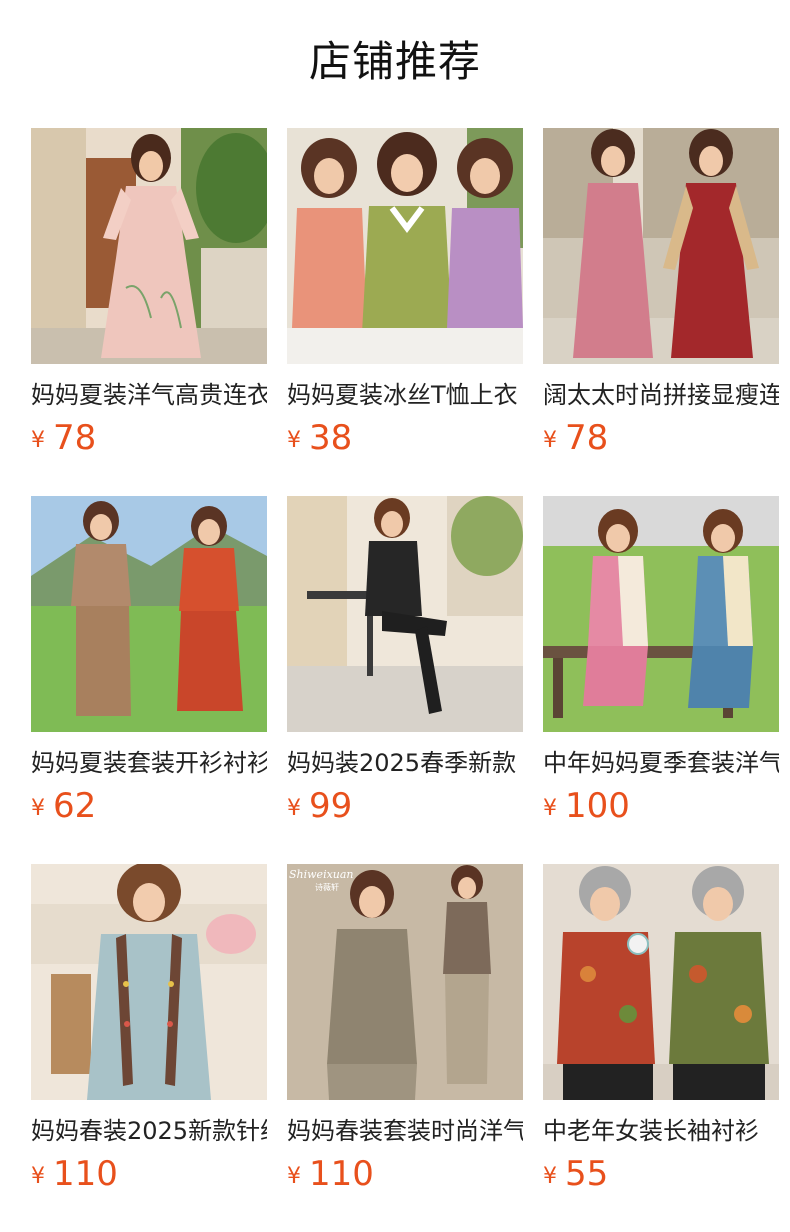  Describe the element at coordinates (321, 874) in the screenshot. I see `brand-watermark: Shiweixuan` at that location.